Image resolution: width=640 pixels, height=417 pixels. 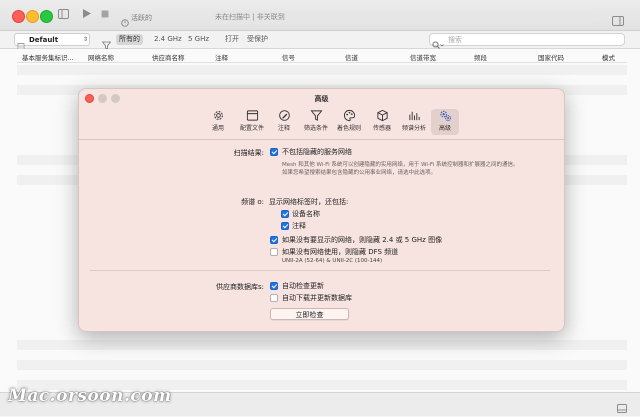 What do you see at coordinates (359, 173) in the screenshot?
I see `hidden-networks-note-line2: 如果您希望搜索结果包含隐藏的公用事业网络，请选中此选项。` at bounding box center [359, 173].